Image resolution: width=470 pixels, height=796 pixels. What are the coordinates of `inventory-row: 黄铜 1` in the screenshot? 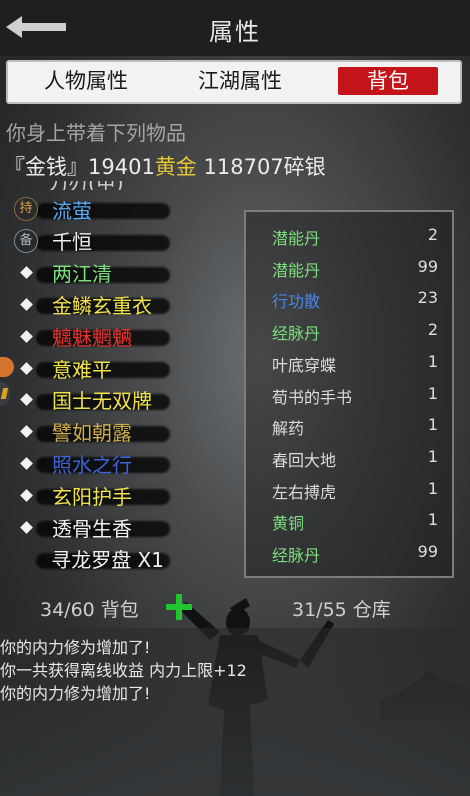 It's located at (349, 520).